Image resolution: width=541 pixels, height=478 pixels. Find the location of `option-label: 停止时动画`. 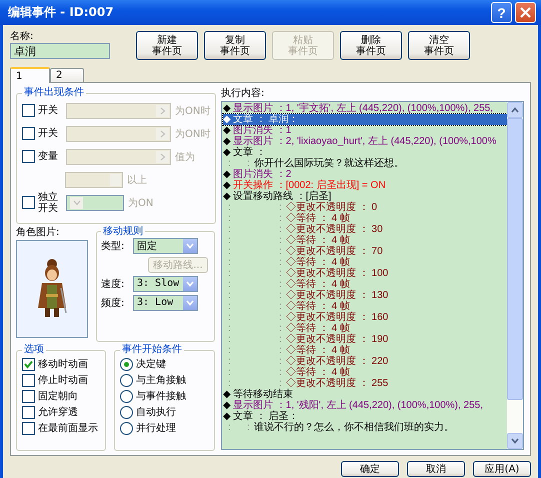

option-label: 停止时动画 is located at coordinates (63, 381).